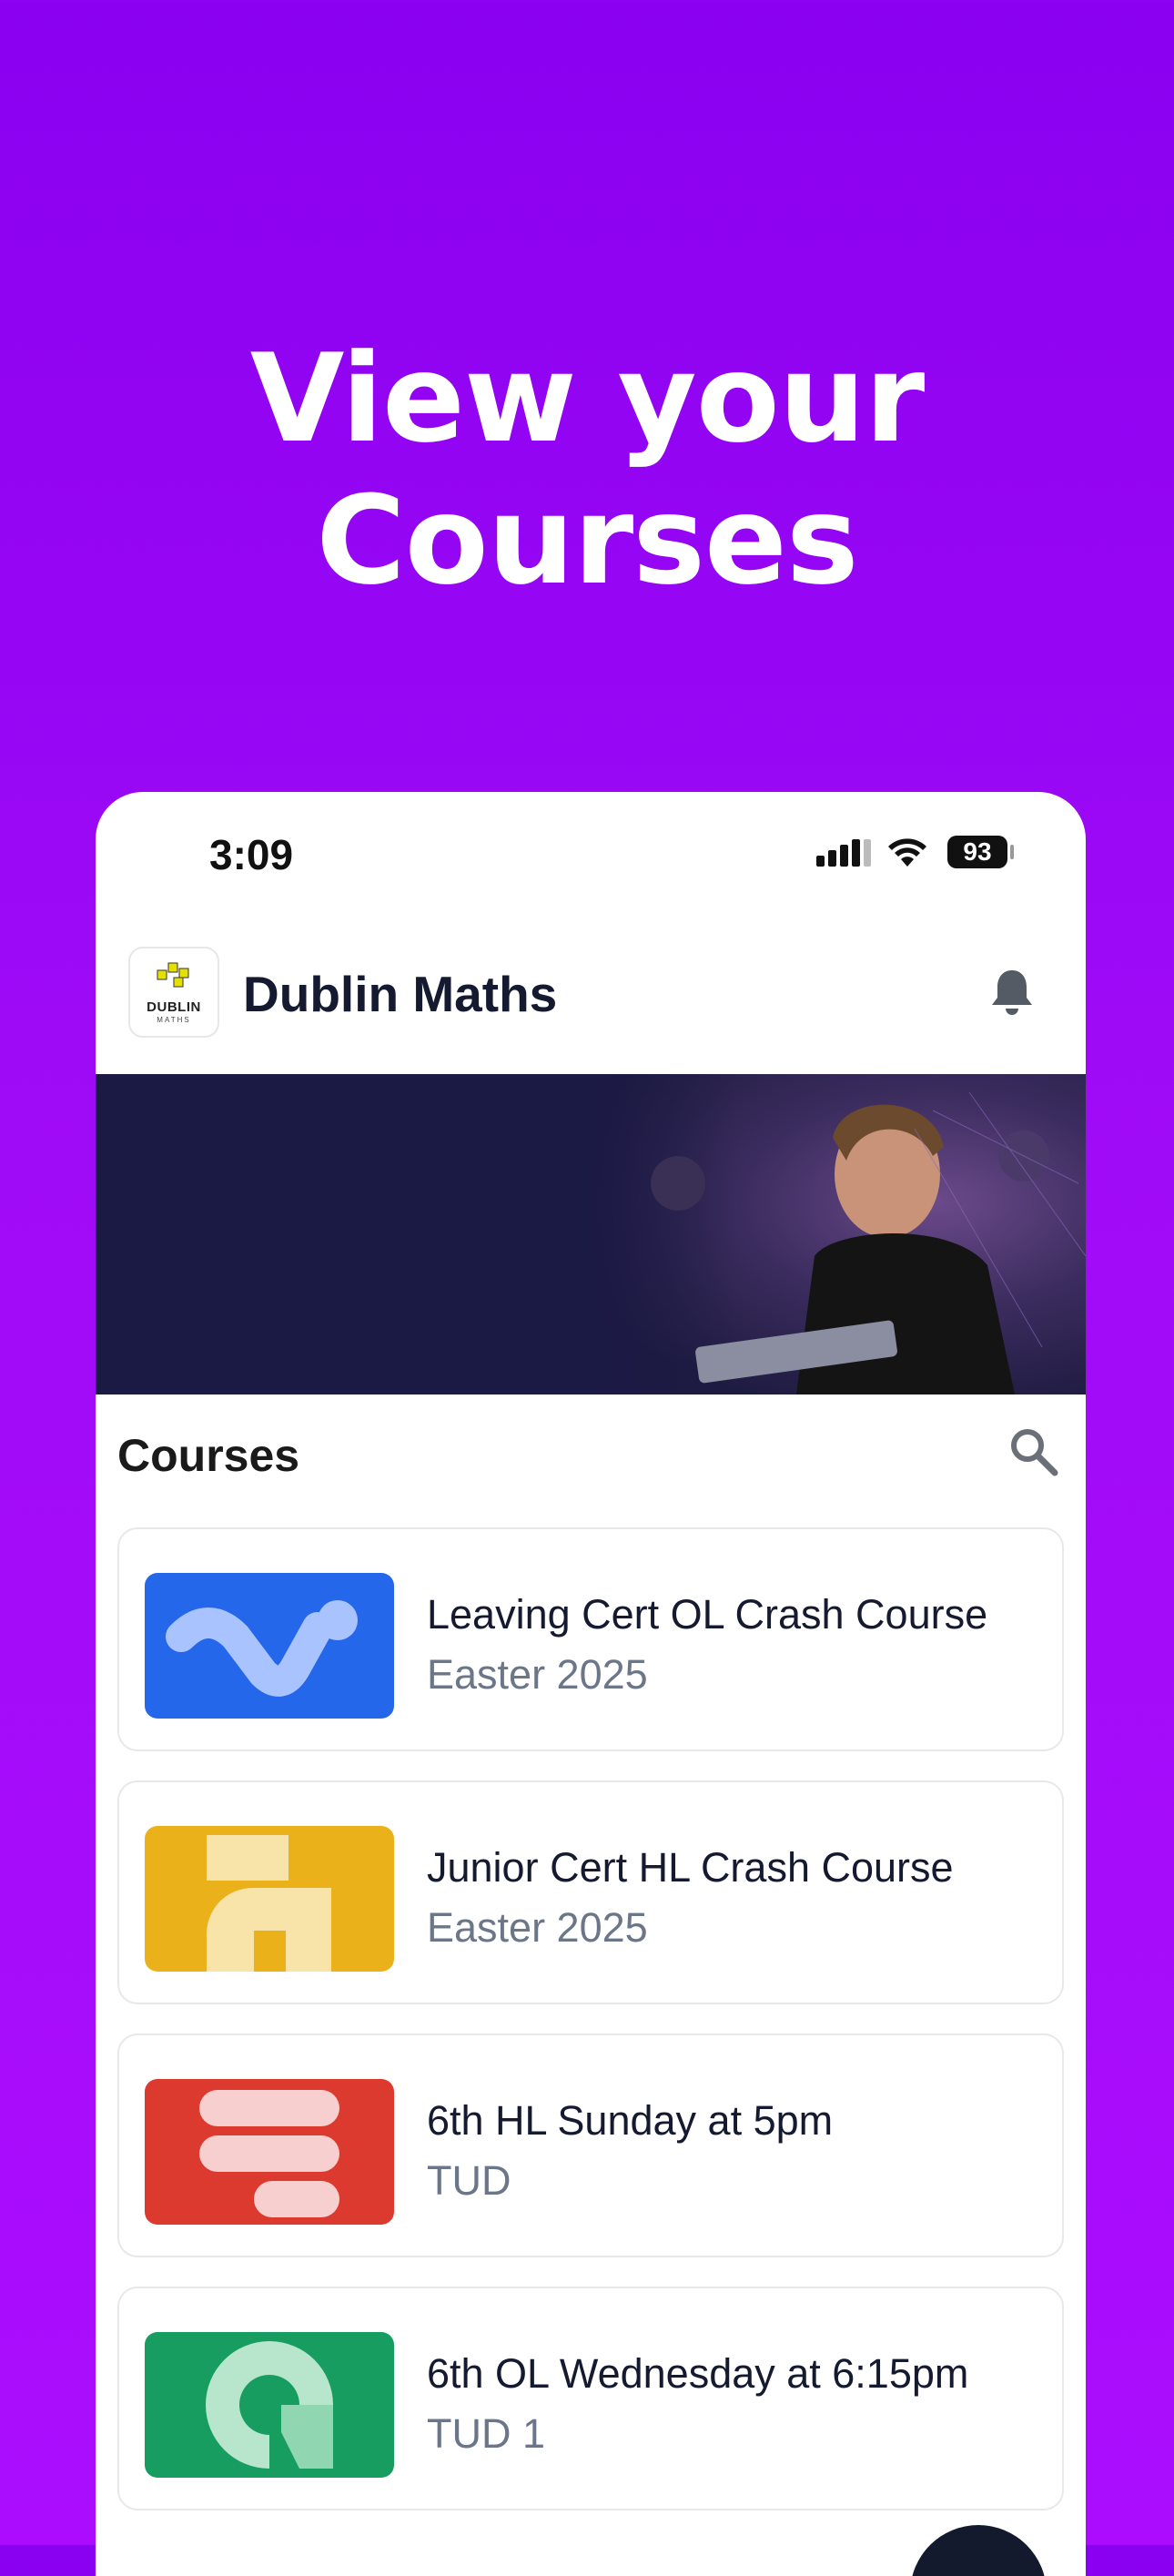 Image resolution: width=1174 pixels, height=2576 pixels. I want to click on promo-line-1: View your, so click(587, 399).